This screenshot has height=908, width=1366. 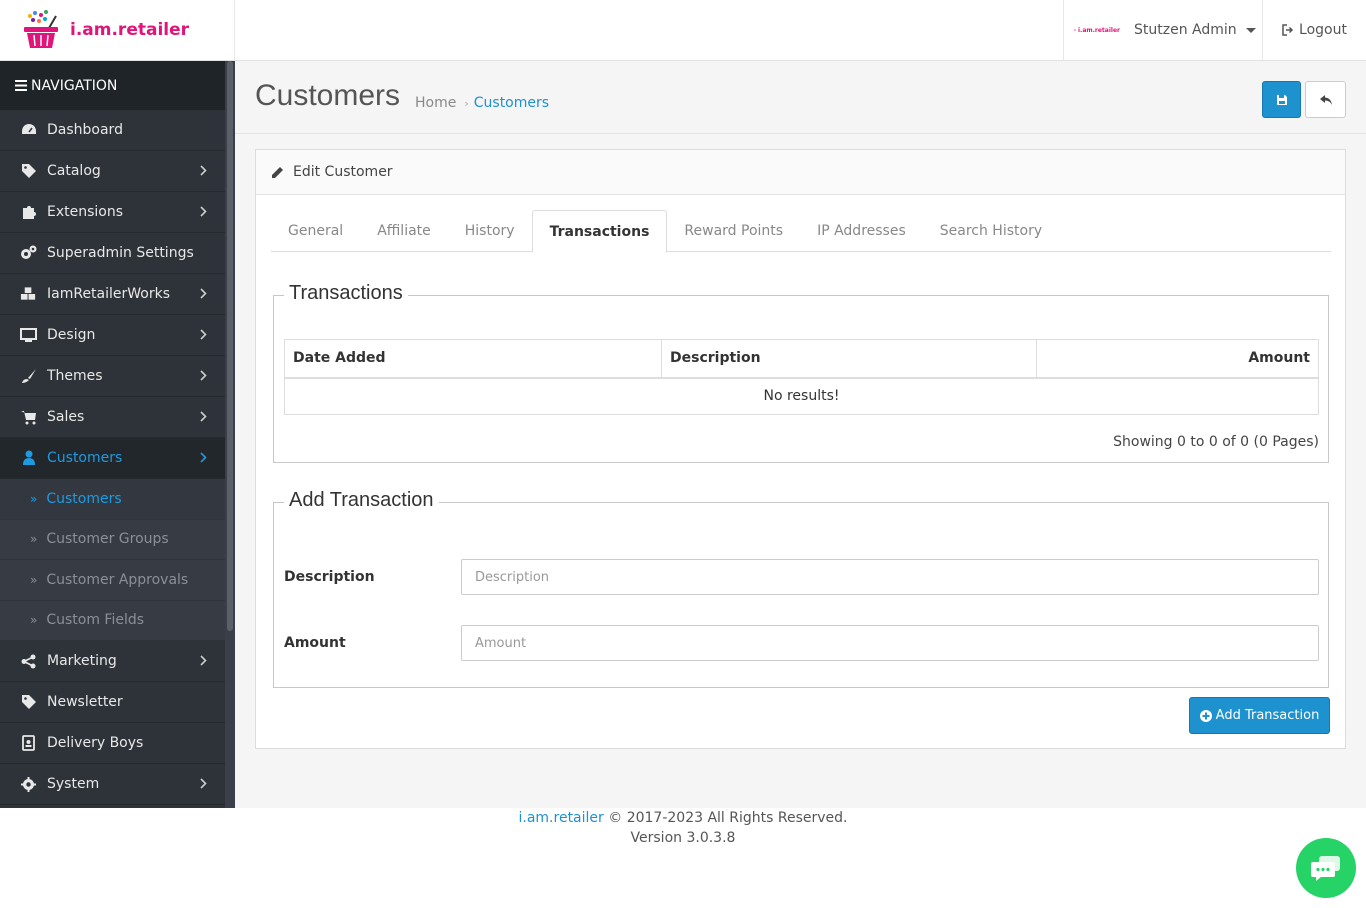 What do you see at coordinates (728, 818) in the screenshot?
I see `footer-copyright: © 2017-2023 All Rights Reserved.` at bounding box center [728, 818].